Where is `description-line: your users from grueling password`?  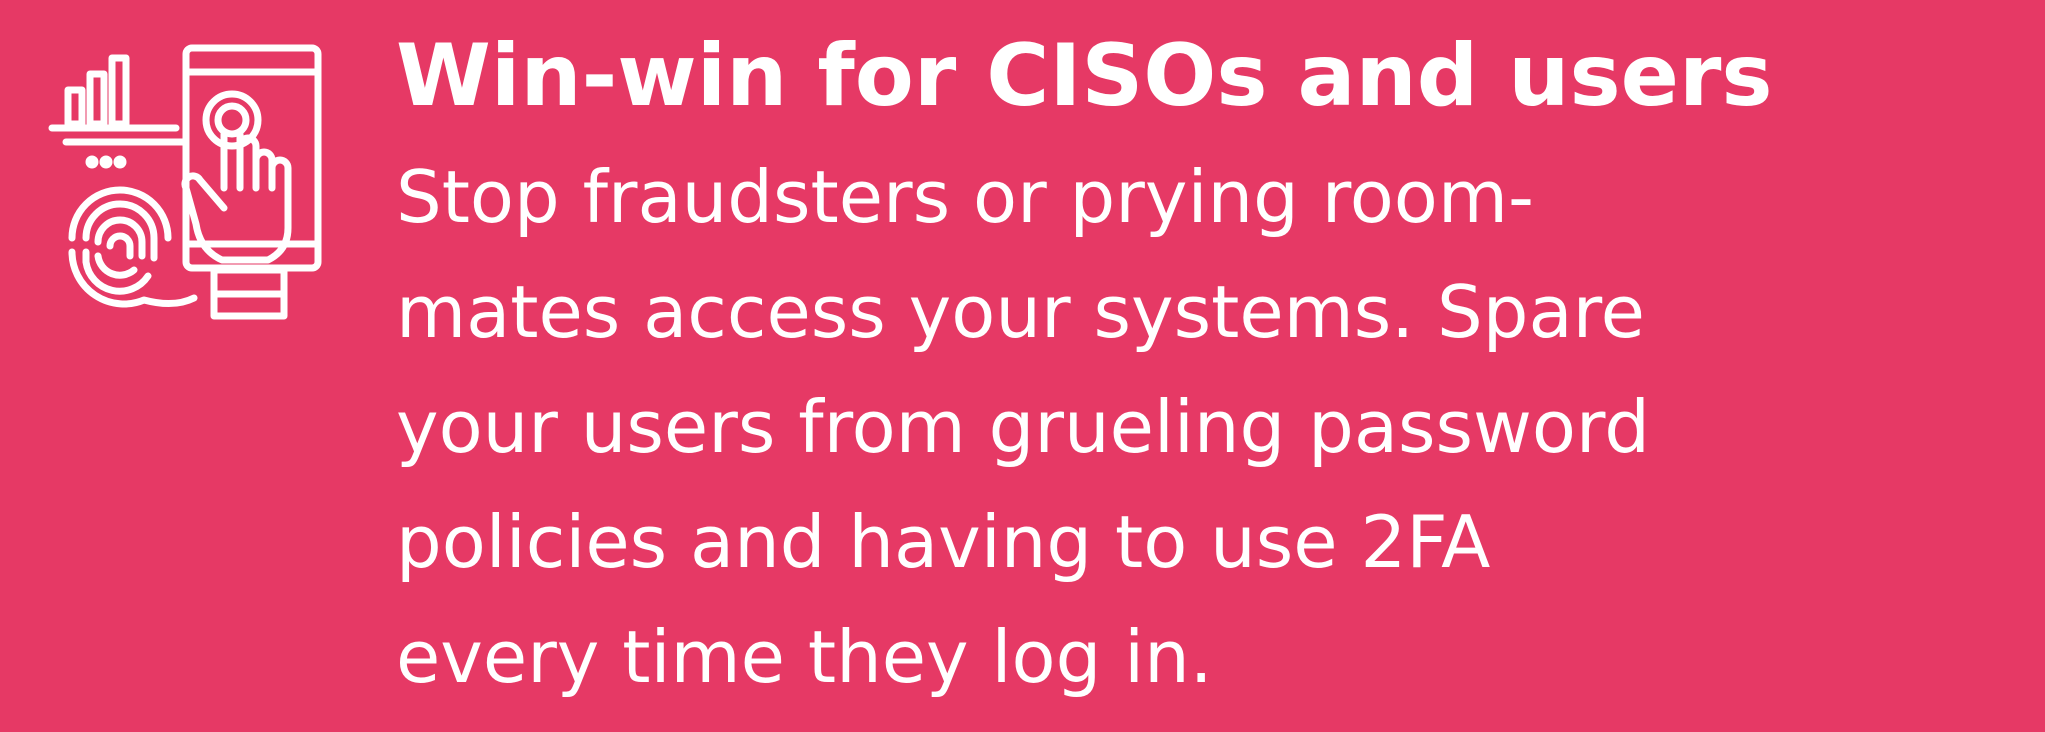 description-line: your users from grueling password is located at coordinates (1023, 427).